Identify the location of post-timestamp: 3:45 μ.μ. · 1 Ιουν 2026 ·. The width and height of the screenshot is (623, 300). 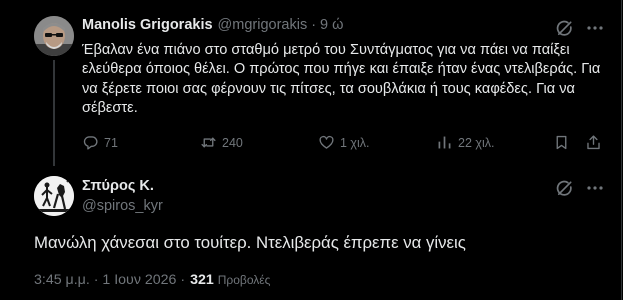
(109, 280).